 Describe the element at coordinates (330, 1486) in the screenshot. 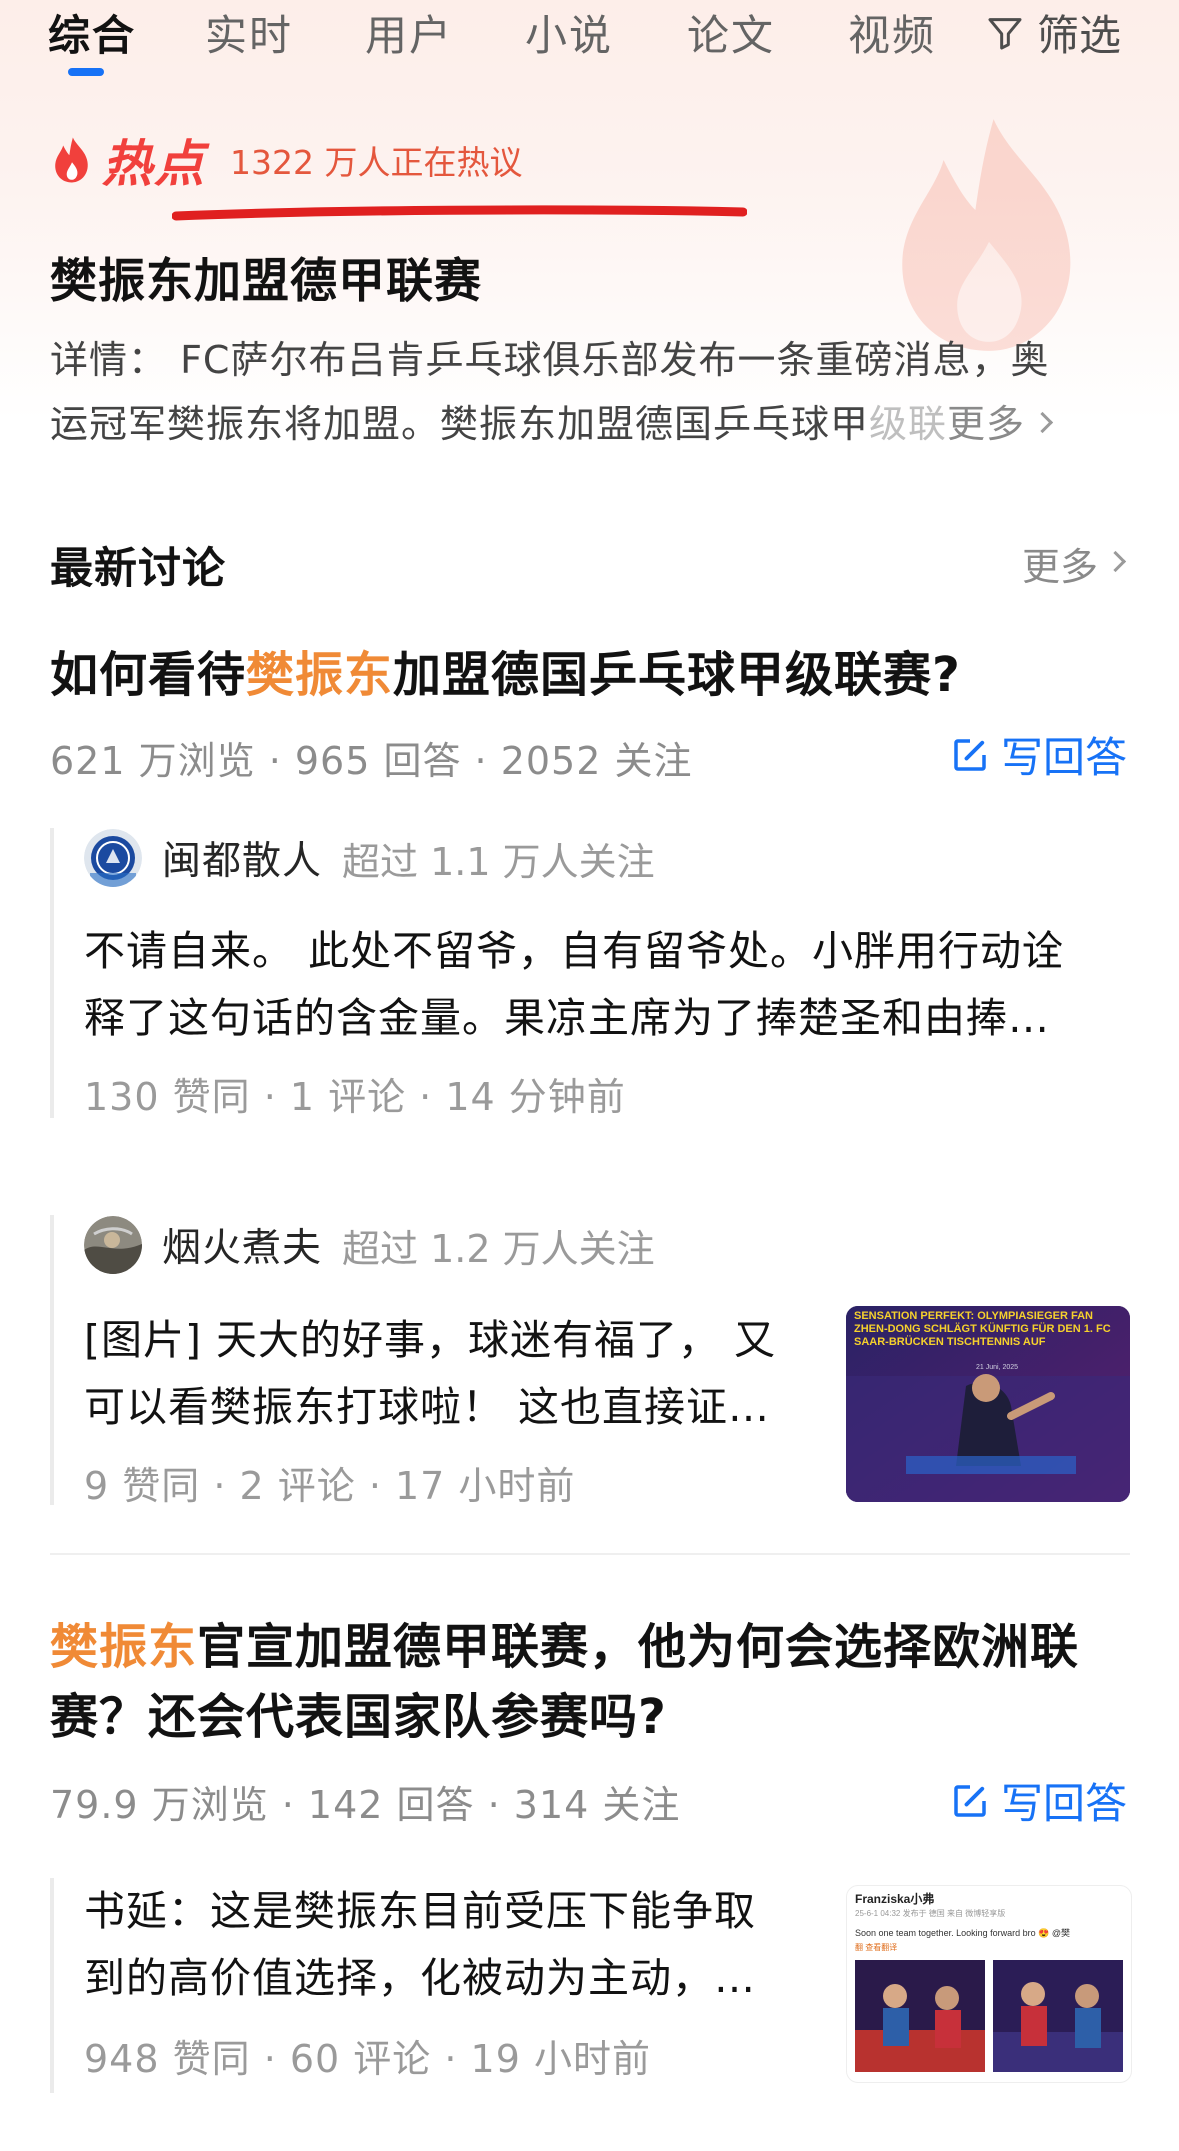

I see `answer-stats: 9 赞同 · 2 评论 · 17 小时前` at that location.